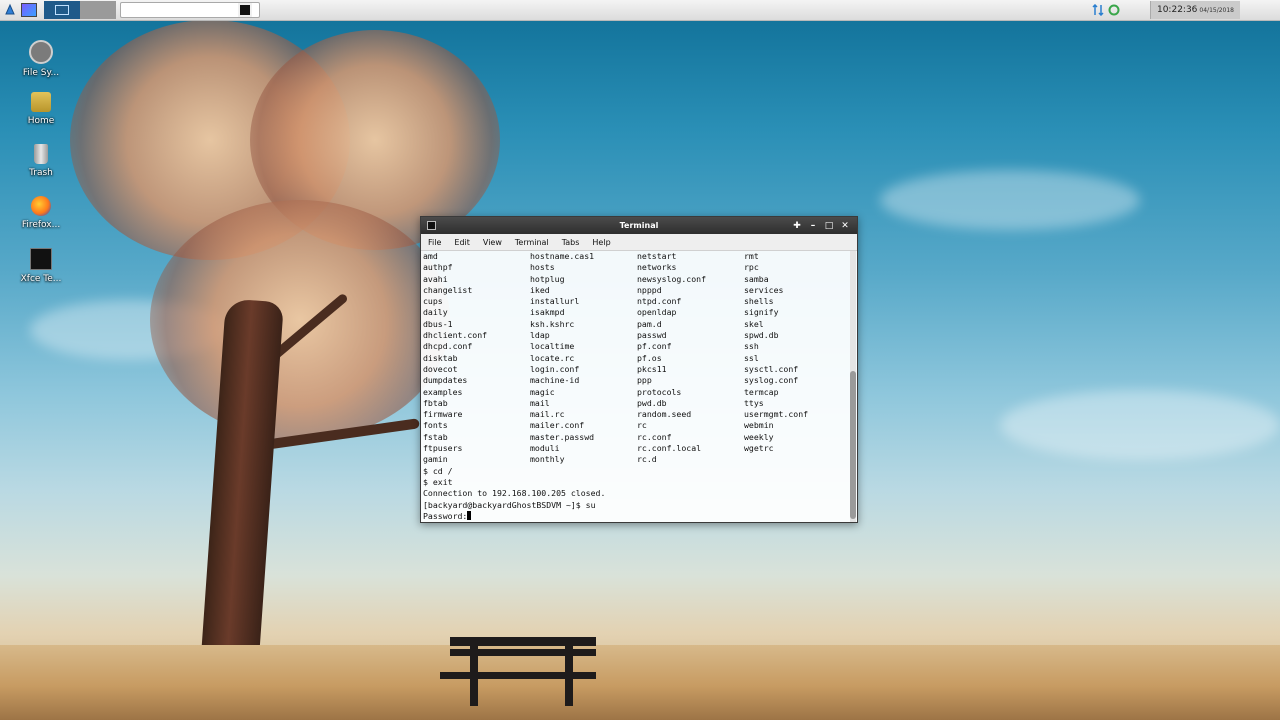 The width and height of the screenshot is (1280, 720). What do you see at coordinates (640, 682) in the screenshot?
I see `ground` at bounding box center [640, 682].